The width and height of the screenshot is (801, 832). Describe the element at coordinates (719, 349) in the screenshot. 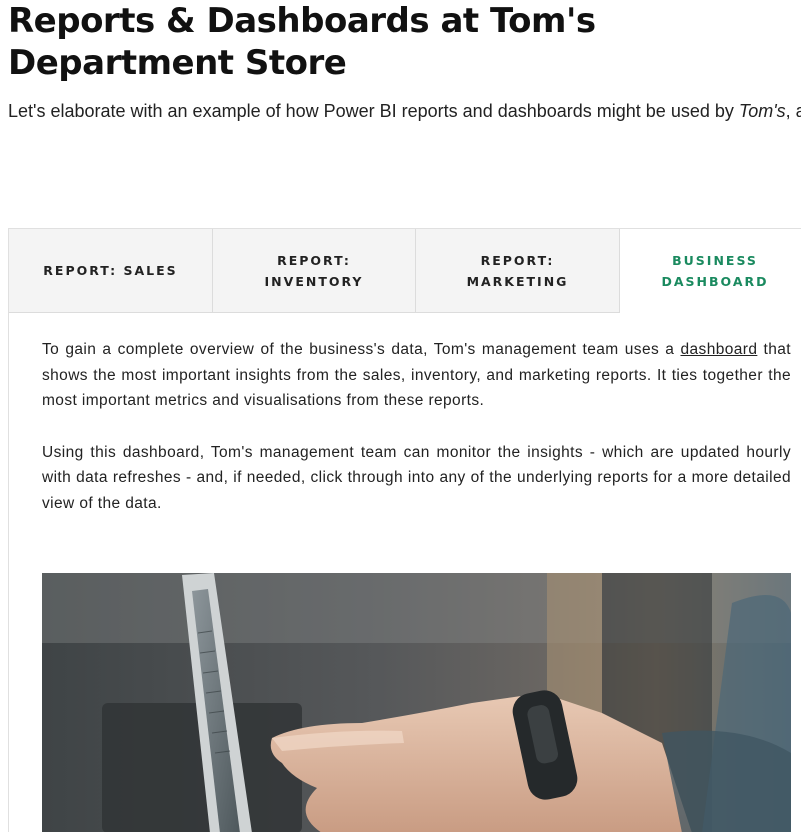

I see `dashboard-link: dashboard` at that location.